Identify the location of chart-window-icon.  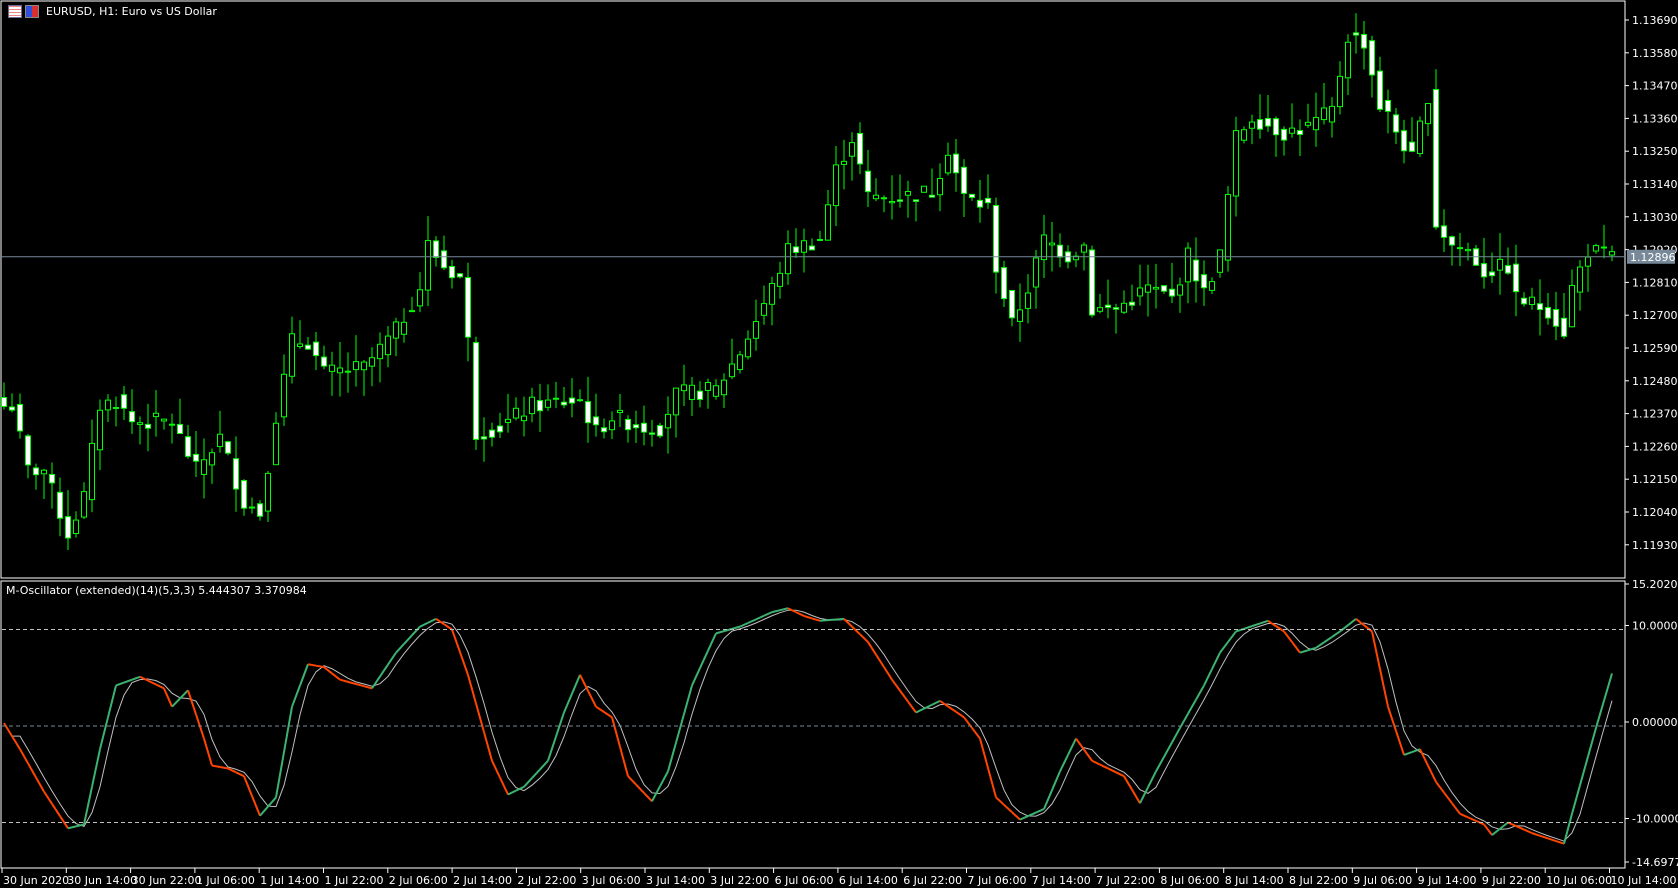
(15, 11).